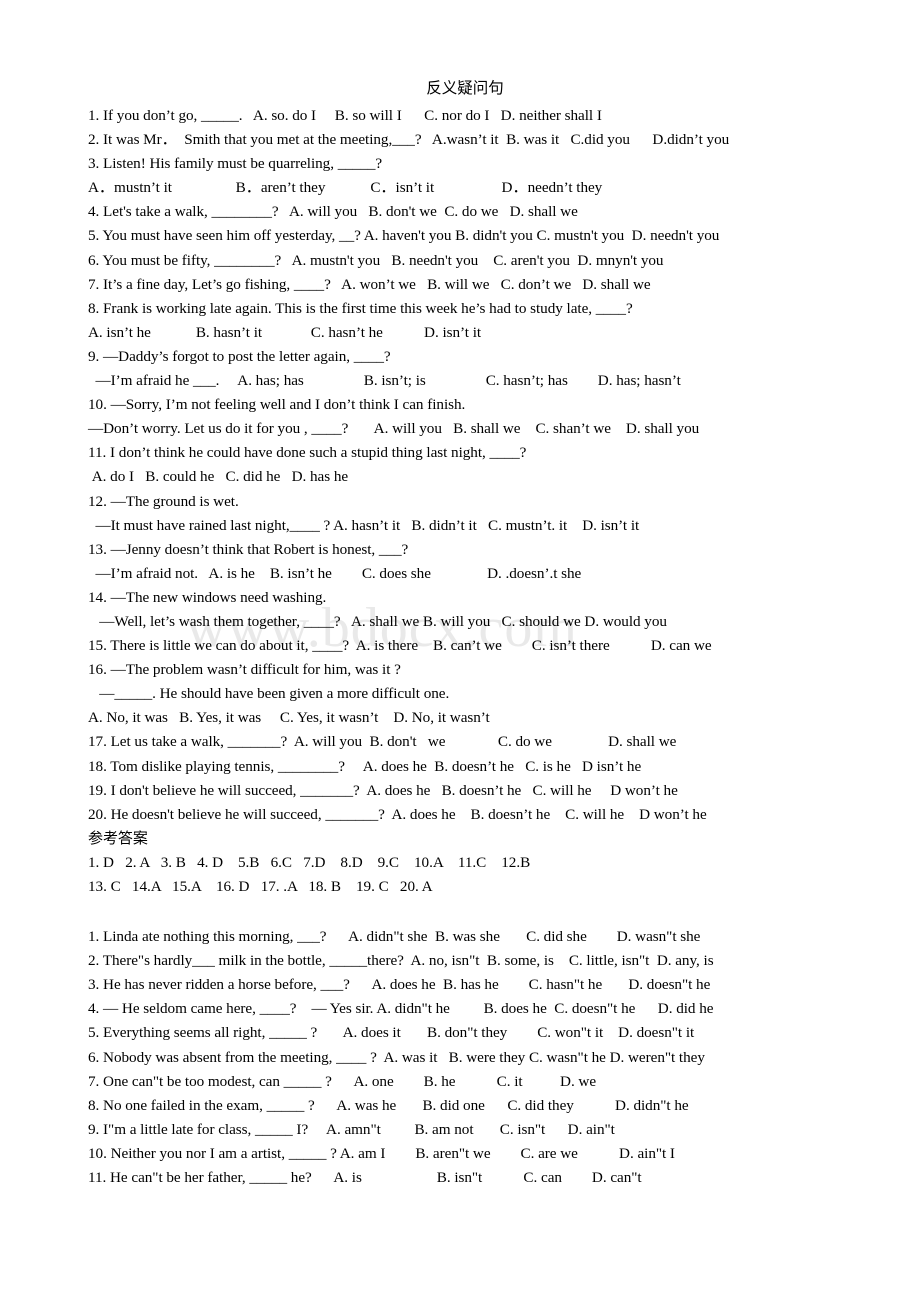 The width and height of the screenshot is (920, 1302). I want to click on answer-key-heading: 参考答案, so click(118, 838).